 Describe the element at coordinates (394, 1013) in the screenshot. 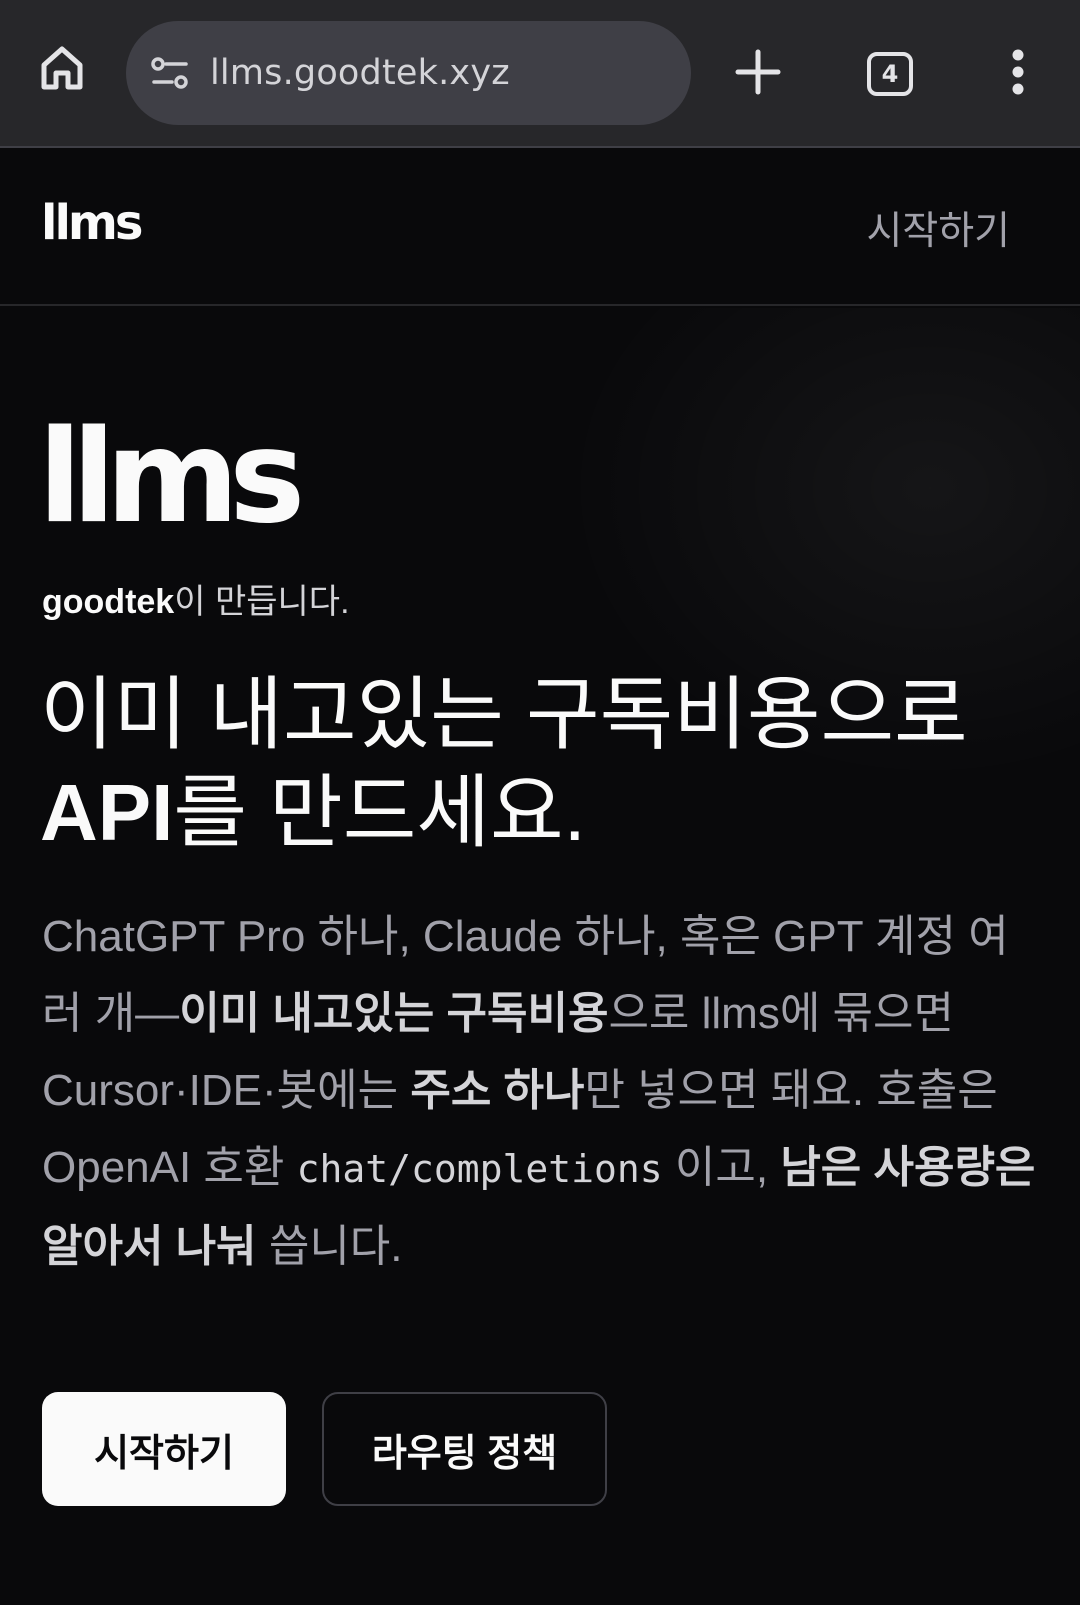

I see `desc-bold-1: 이미 내고있는 구독비용` at that location.